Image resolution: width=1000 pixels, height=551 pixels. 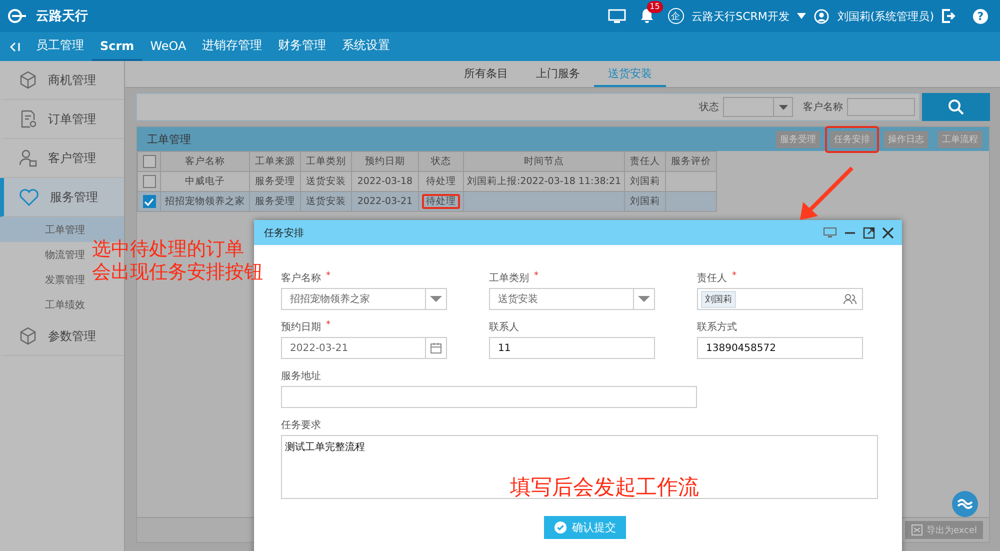 I want to click on field-label: 预约日期, so click(x=301, y=327).